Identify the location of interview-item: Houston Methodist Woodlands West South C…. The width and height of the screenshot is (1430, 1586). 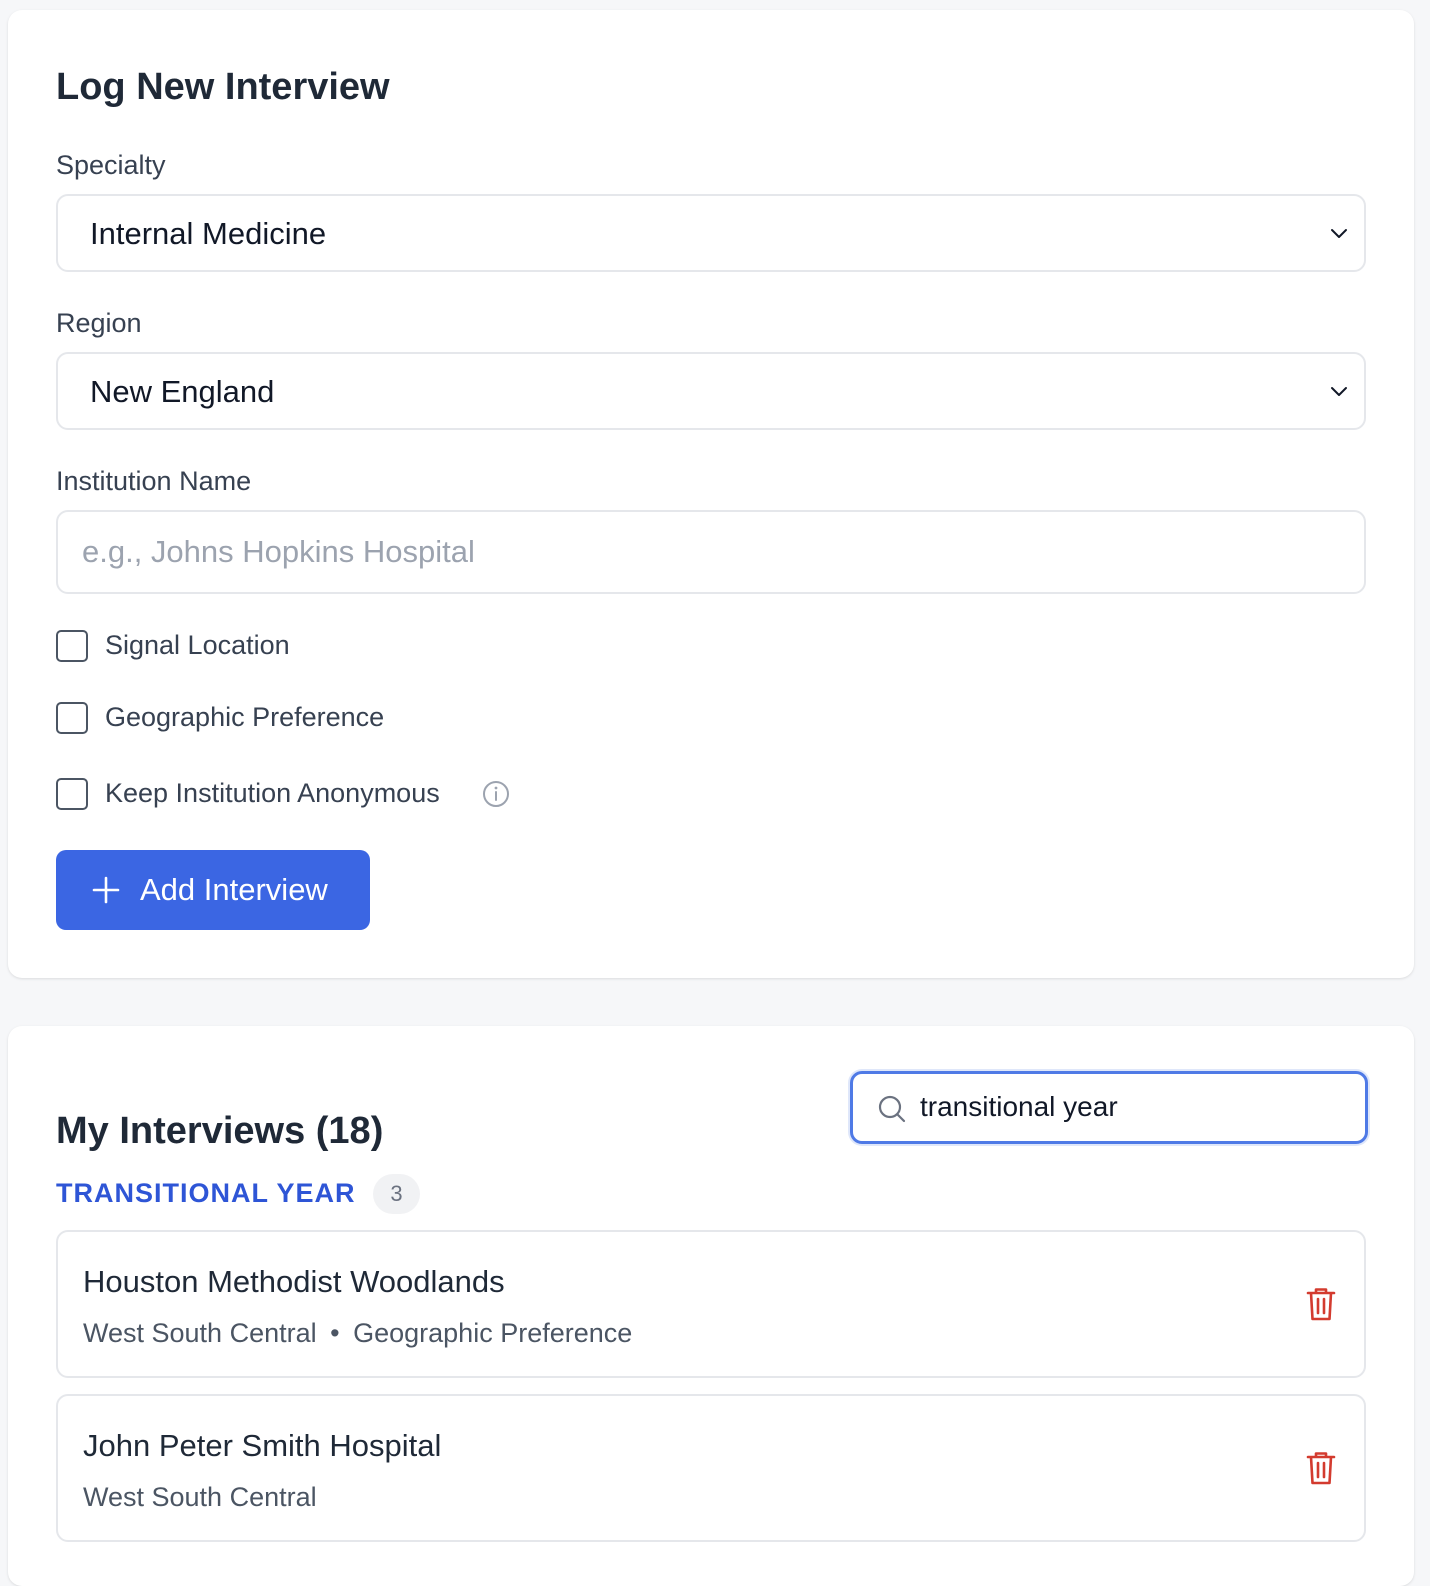
(711, 1304).